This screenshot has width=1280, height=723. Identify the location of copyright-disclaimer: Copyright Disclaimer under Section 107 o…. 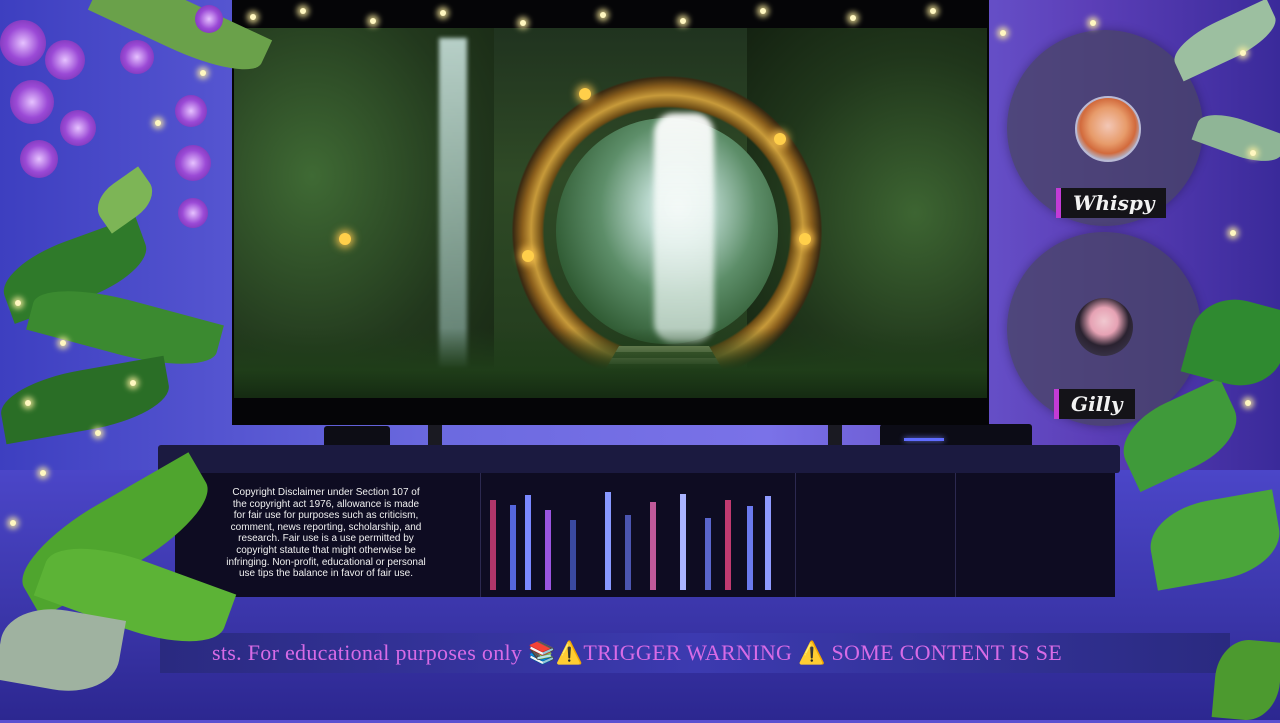
(326, 533).